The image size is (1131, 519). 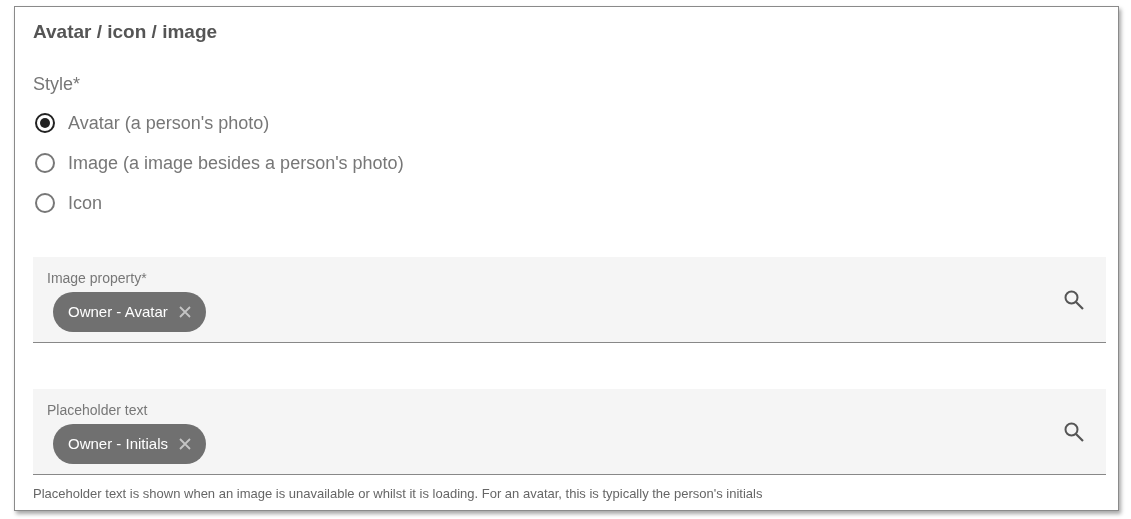 I want to click on radio-label: Avatar (a person's photo), so click(x=169, y=123).